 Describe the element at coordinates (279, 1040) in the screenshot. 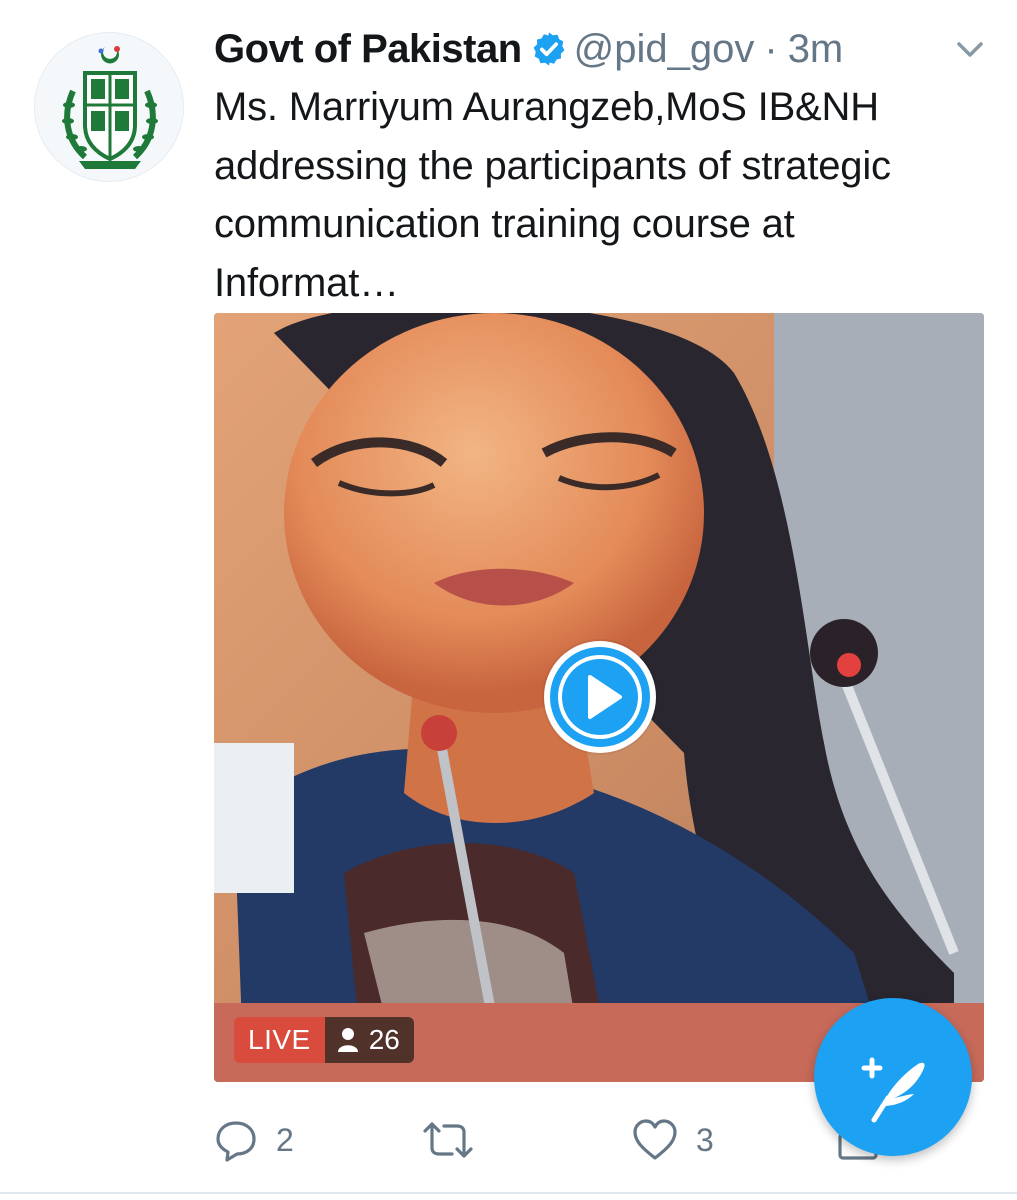

I see `live-label: LIVE` at that location.